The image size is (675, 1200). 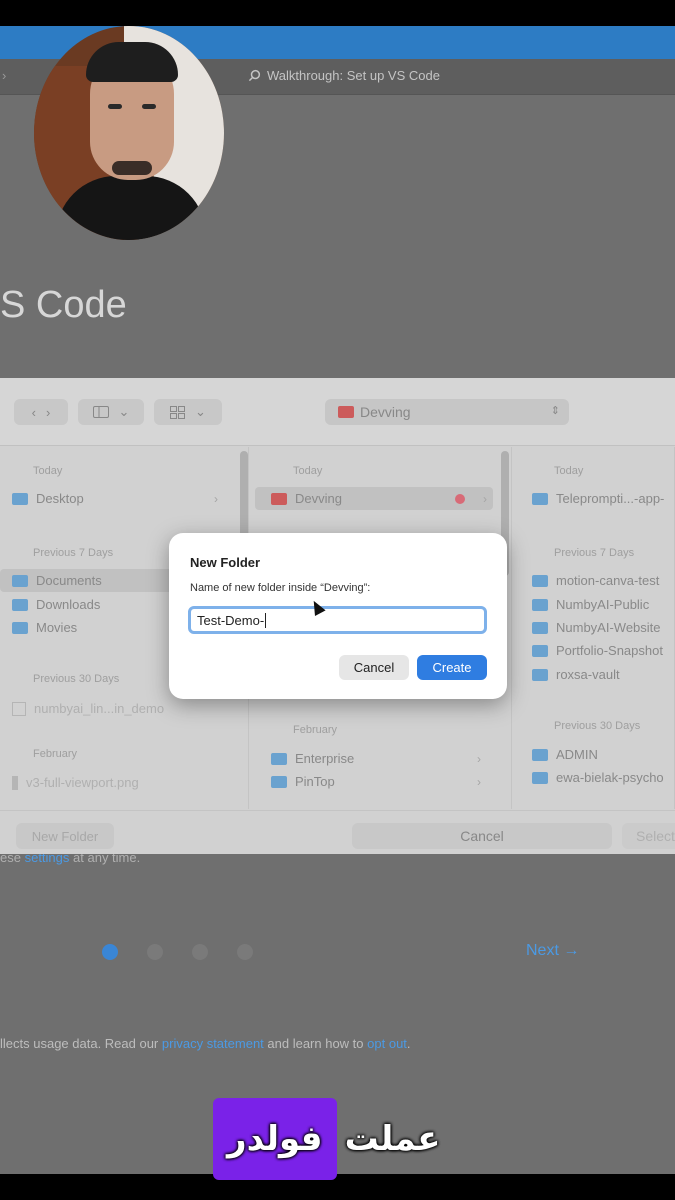 I want to click on list-item: Enterprise ›, so click(x=379, y=758).